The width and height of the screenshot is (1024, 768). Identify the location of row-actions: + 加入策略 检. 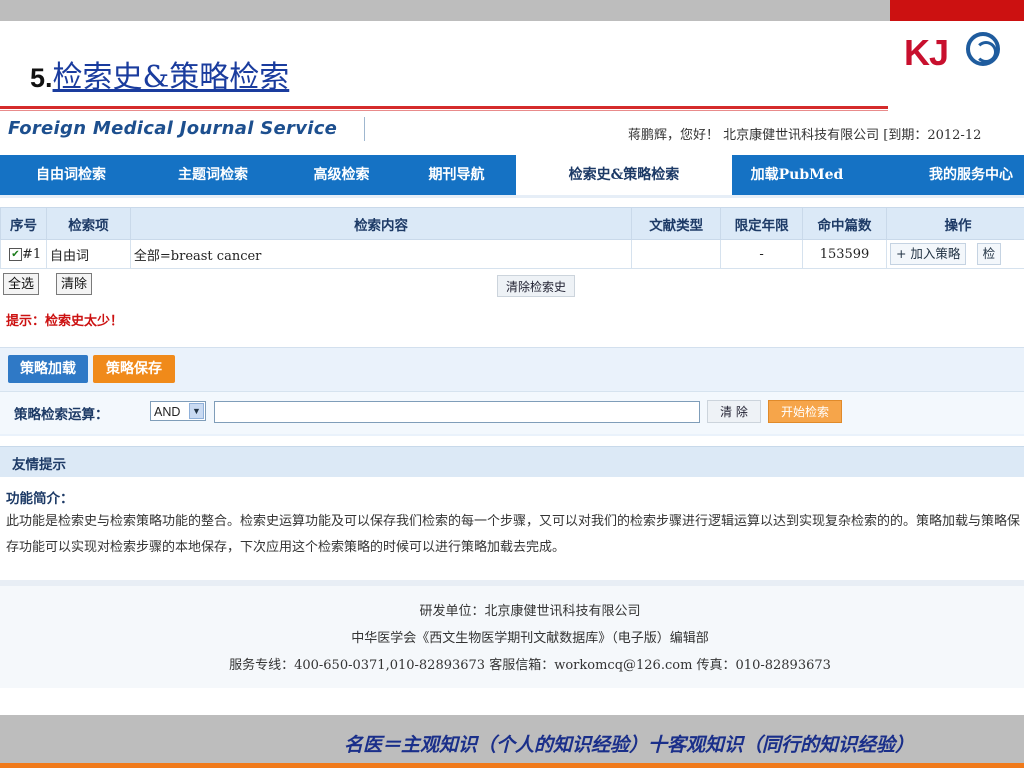
(954, 254).